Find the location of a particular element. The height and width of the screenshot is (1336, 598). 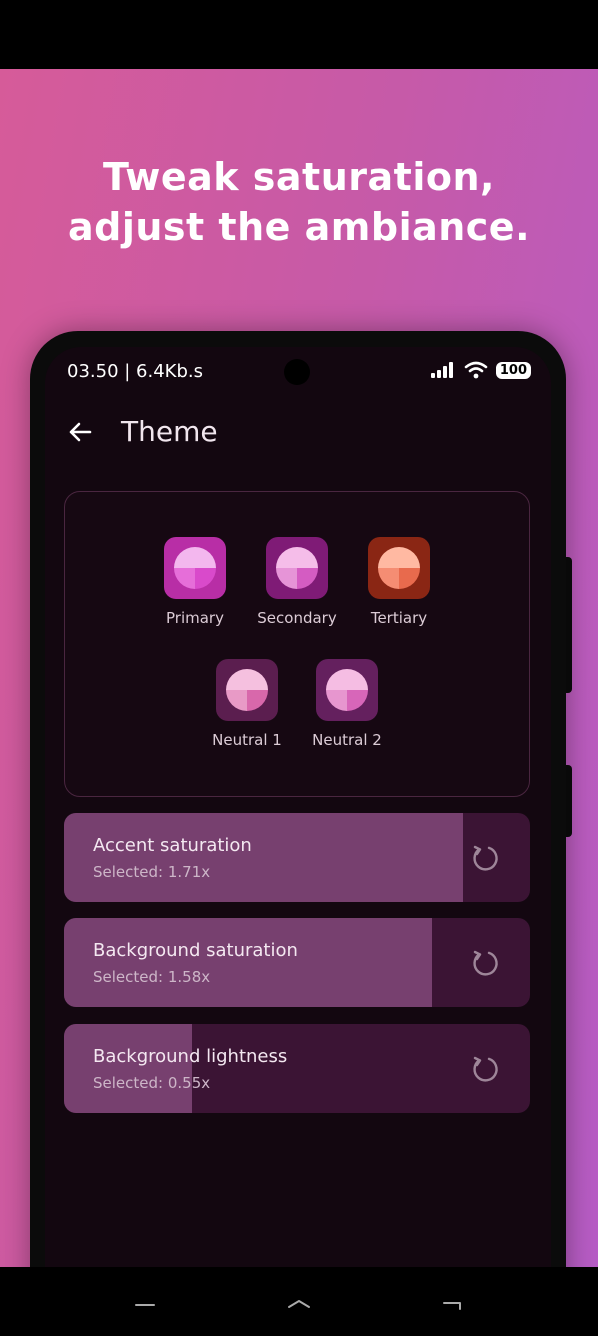

background-saturation-slider: Background saturation Selected: 1.58x is located at coordinates (297, 962).